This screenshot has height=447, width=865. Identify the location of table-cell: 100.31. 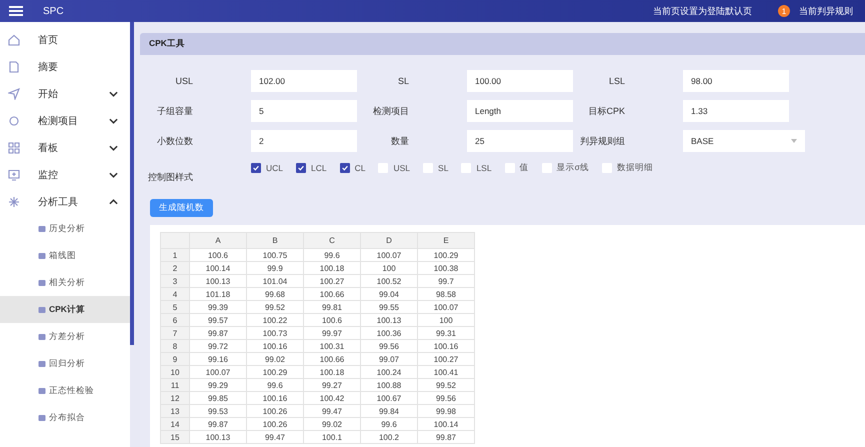
(332, 346).